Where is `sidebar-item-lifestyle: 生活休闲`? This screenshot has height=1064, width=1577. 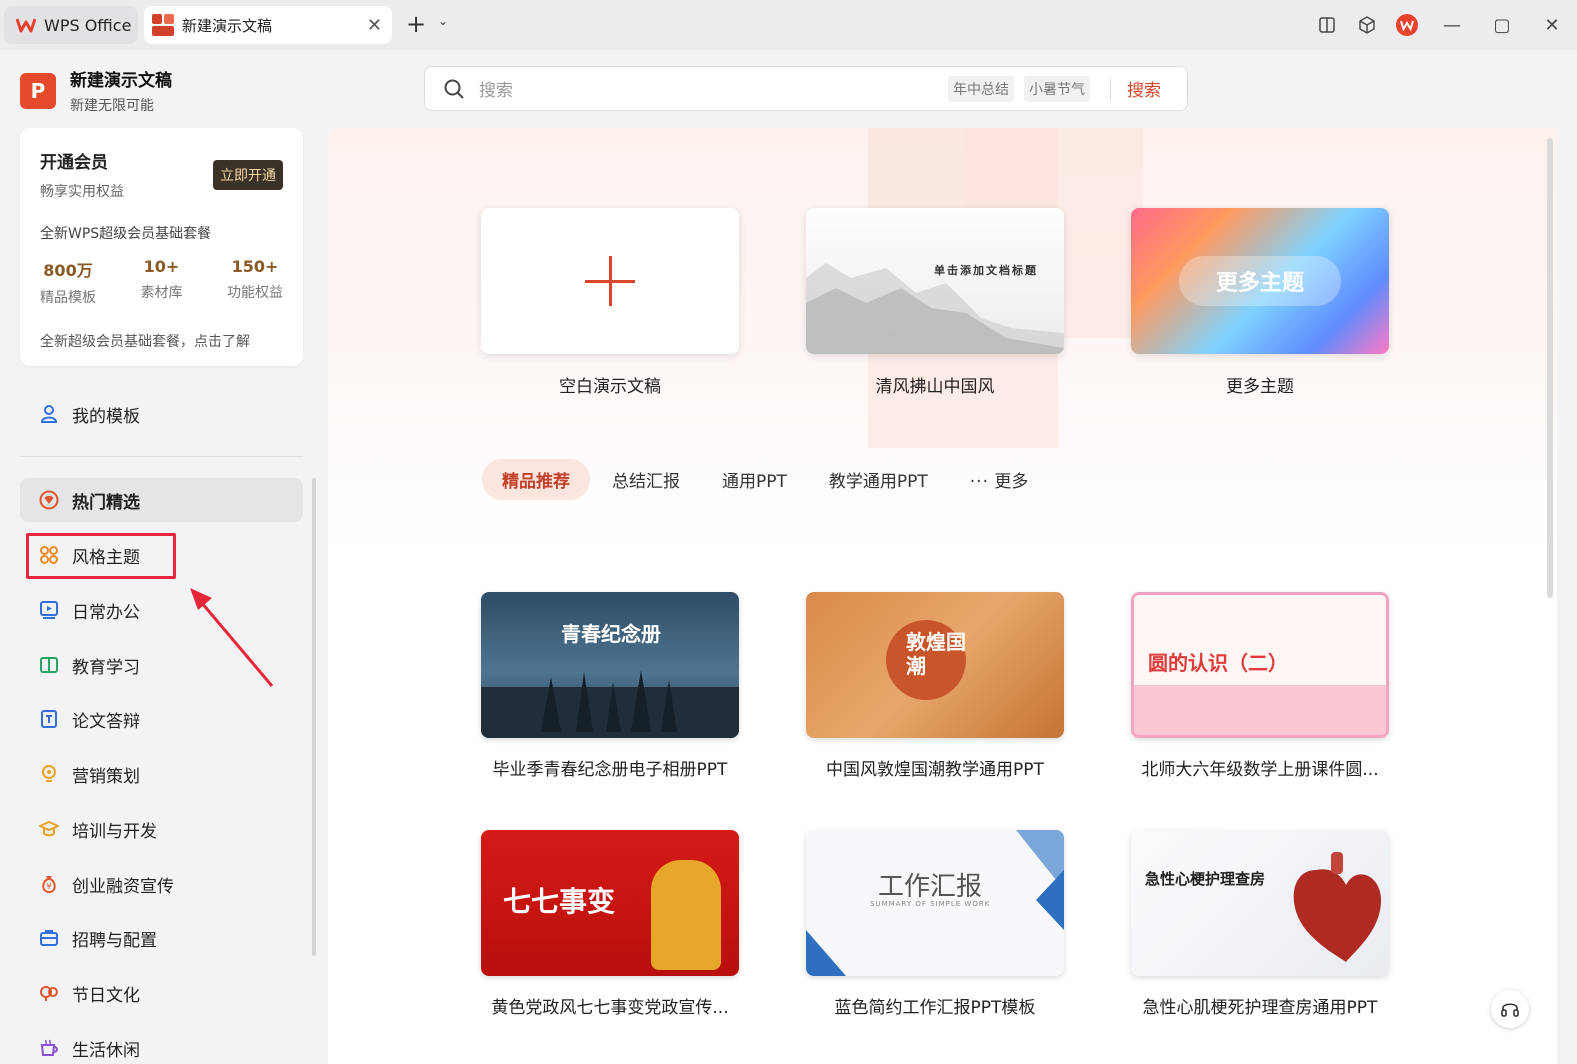 sidebar-item-lifestyle: 生活休闲 is located at coordinates (161, 1045).